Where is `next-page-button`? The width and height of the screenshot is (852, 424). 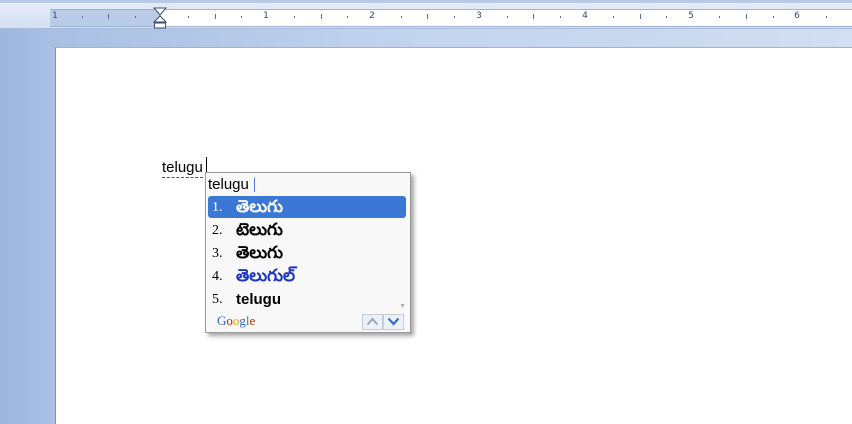
next-page-button is located at coordinates (393, 322).